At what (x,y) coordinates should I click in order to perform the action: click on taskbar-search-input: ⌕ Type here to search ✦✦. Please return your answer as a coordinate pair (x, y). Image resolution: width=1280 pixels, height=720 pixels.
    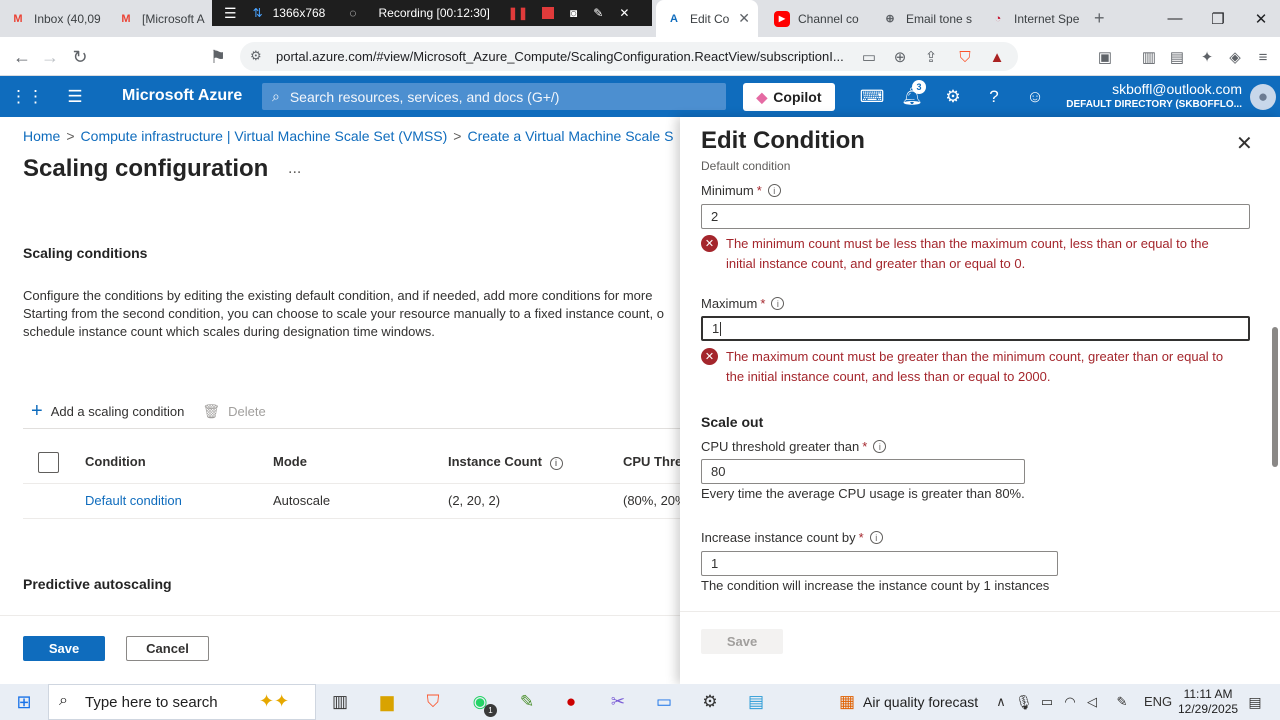
    Looking at the image, I should click on (182, 702).